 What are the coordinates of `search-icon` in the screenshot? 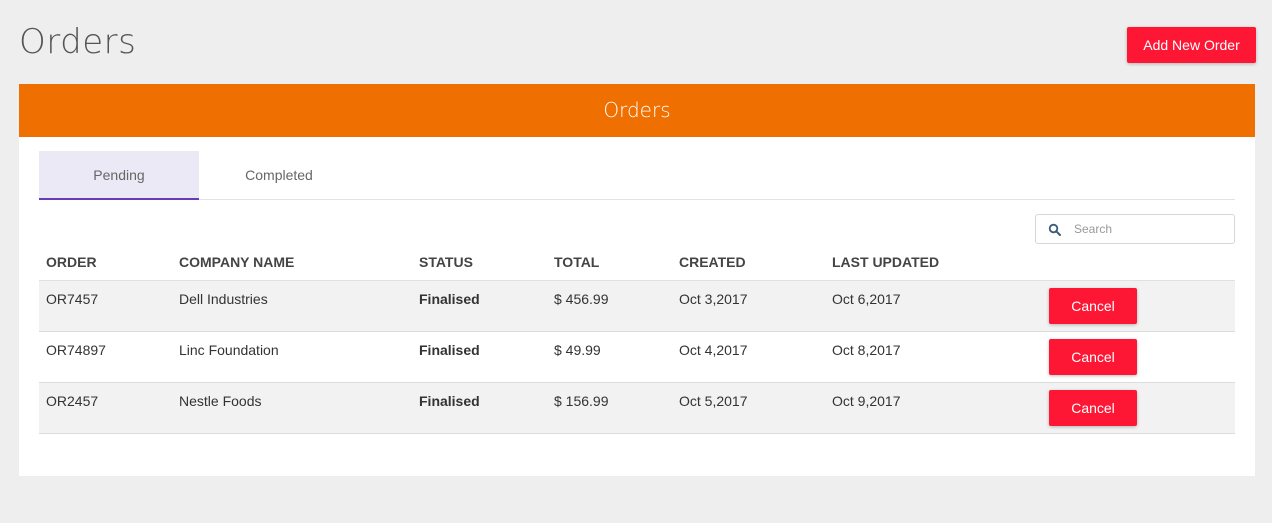 It's located at (1054, 229).